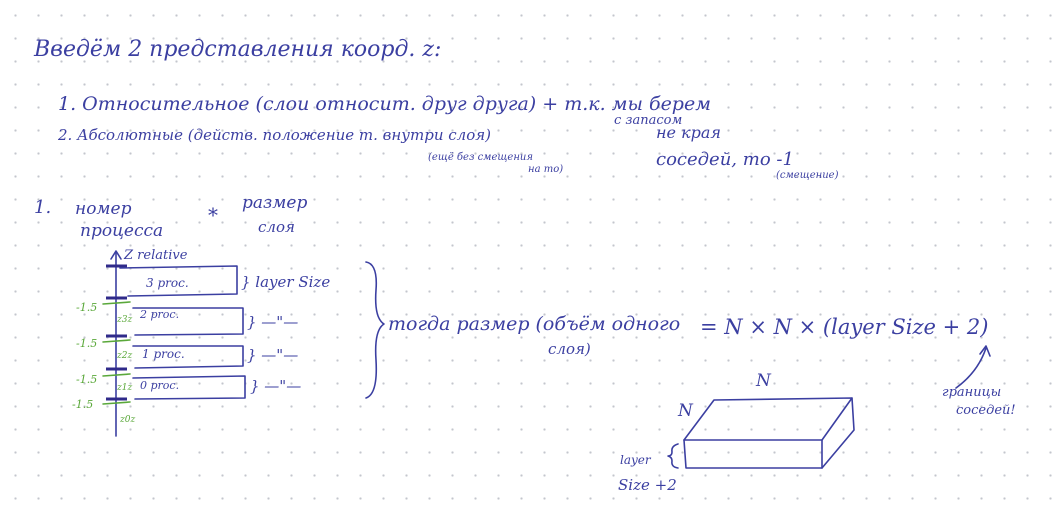 This screenshot has width=1058, height=513. What do you see at coordinates (971, 392) in the screenshot?
I see `neighbors-label-a: границы` at bounding box center [971, 392].